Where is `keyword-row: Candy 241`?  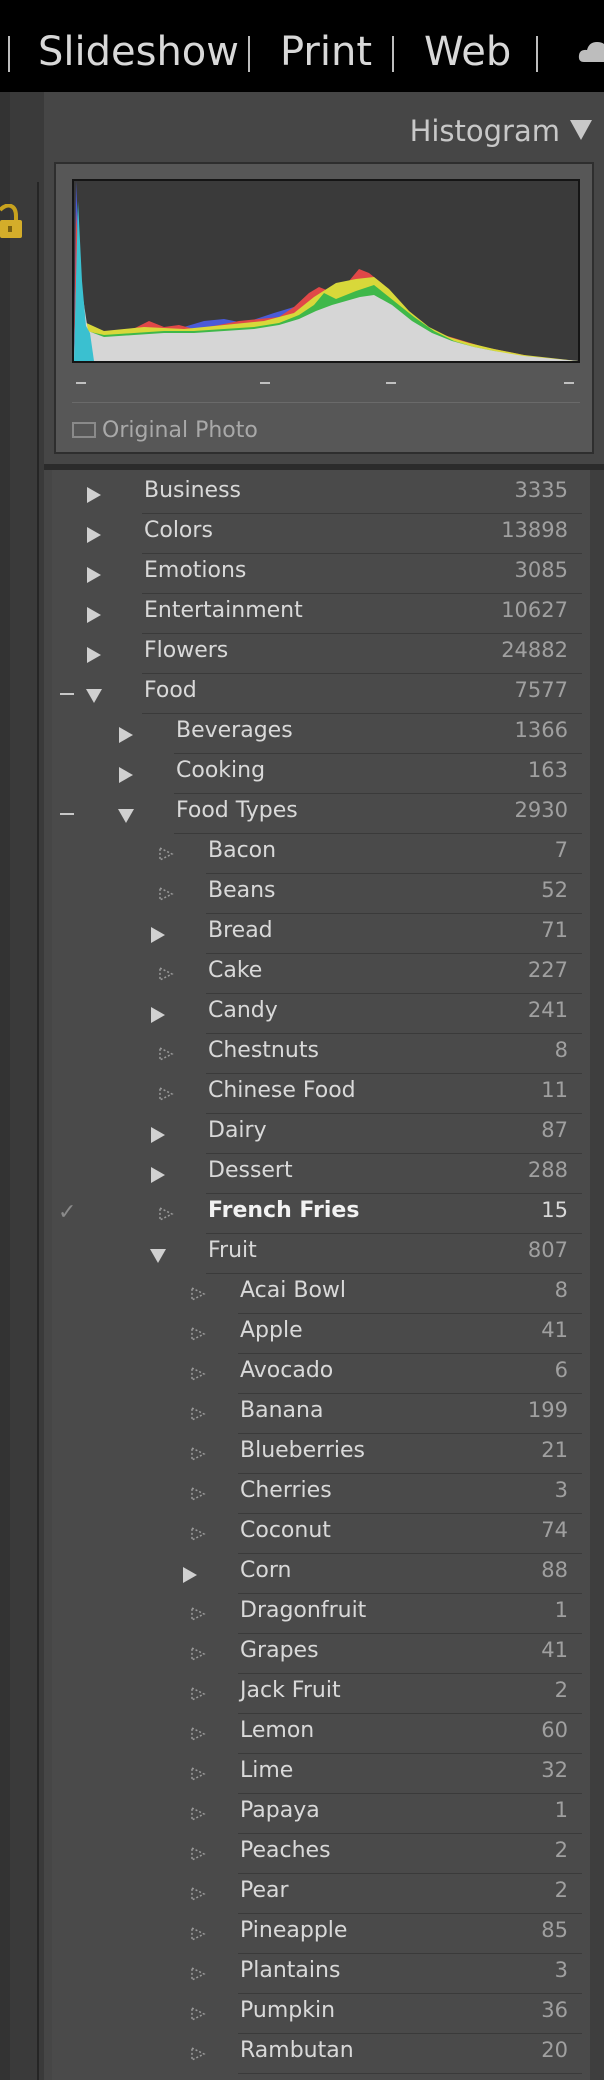
keyword-row: Candy 241 is located at coordinates (317, 1014).